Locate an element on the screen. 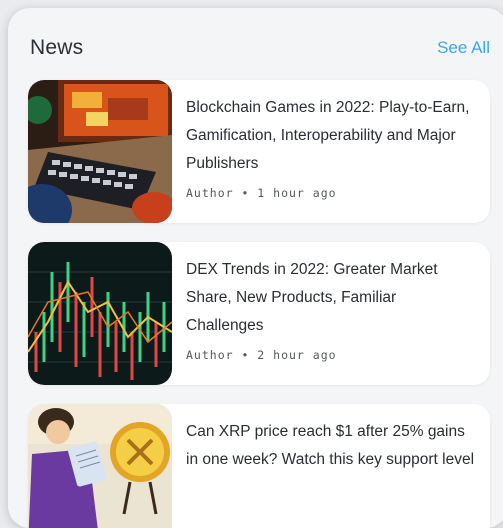 This screenshot has height=528, width=503. article-meta: Author • 2 hour ago is located at coordinates (261, 355).